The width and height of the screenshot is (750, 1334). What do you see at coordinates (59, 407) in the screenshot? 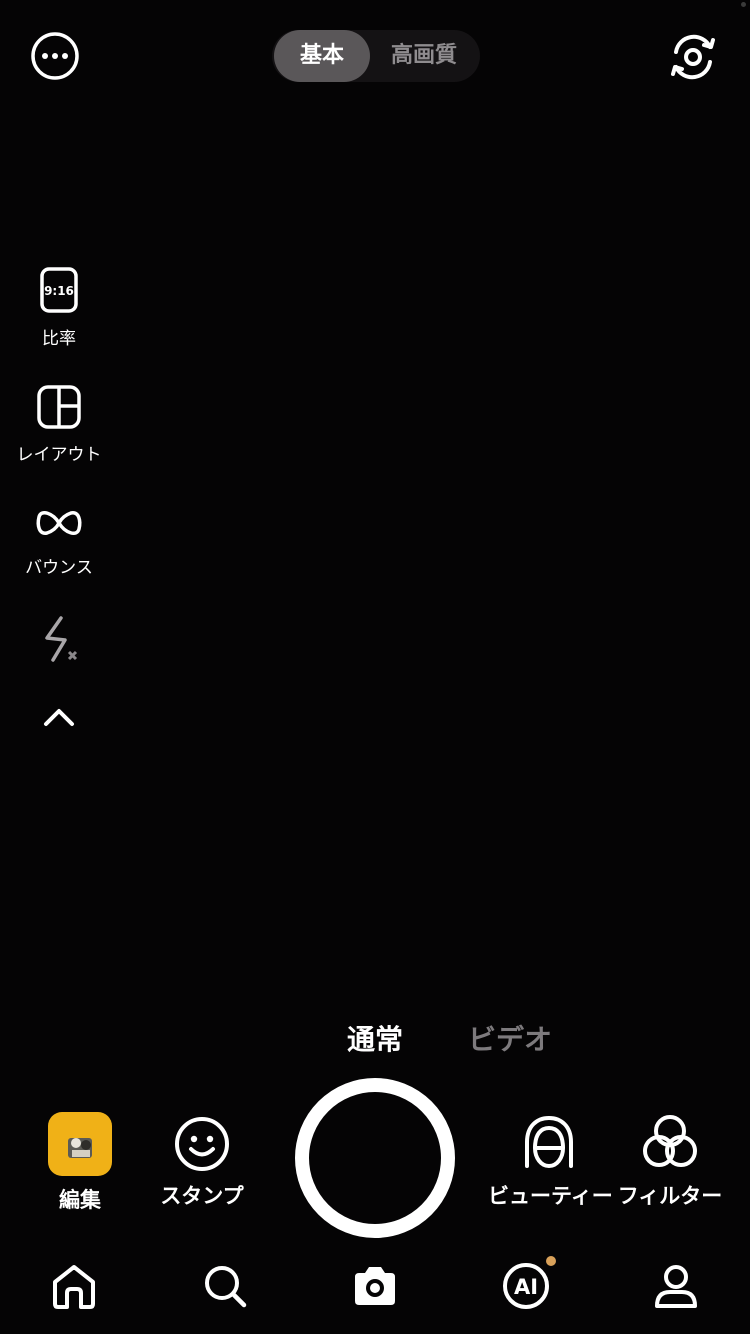
I see `layout-grid-icon` at bounding box center [59, 407].